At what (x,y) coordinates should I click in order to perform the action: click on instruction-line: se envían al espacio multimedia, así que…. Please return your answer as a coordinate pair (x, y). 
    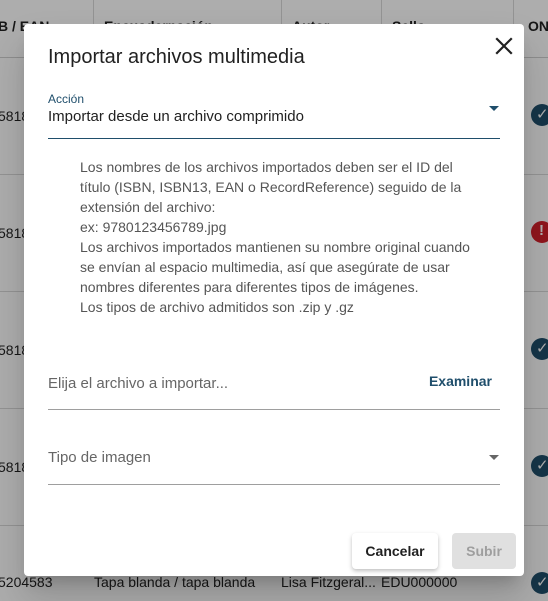
    Looking at the image, I should click on (265, 267).